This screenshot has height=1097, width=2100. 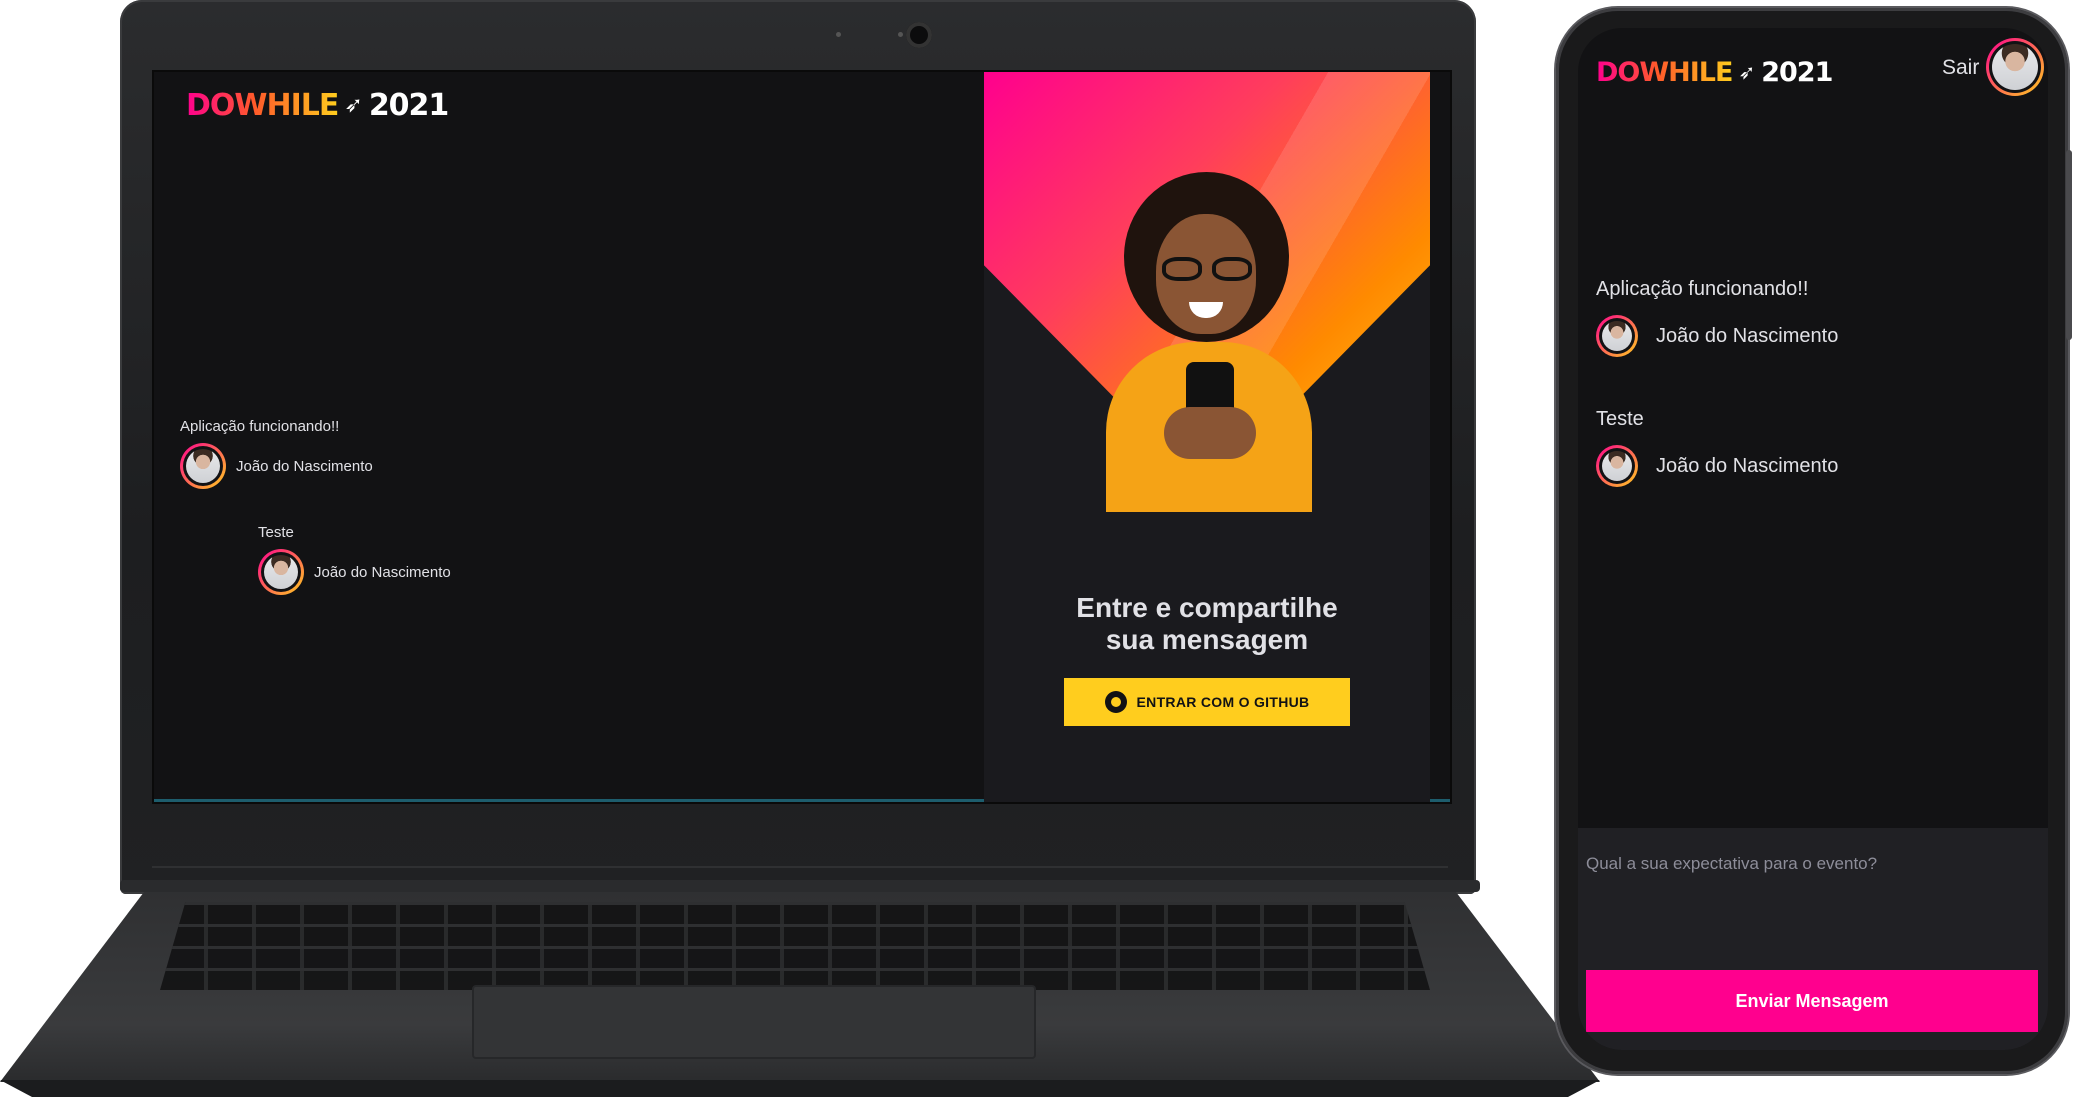 What do you see at coordinates (1960, 68) in the screenshot?
I see `sign-out-button: Sair` at bounding box center [1960, 68].